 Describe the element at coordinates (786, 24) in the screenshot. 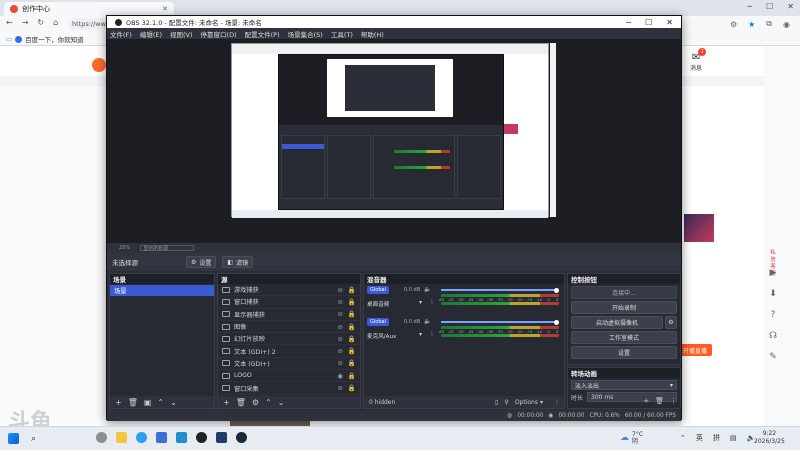

I see `profile-icon: ◉` at that location.